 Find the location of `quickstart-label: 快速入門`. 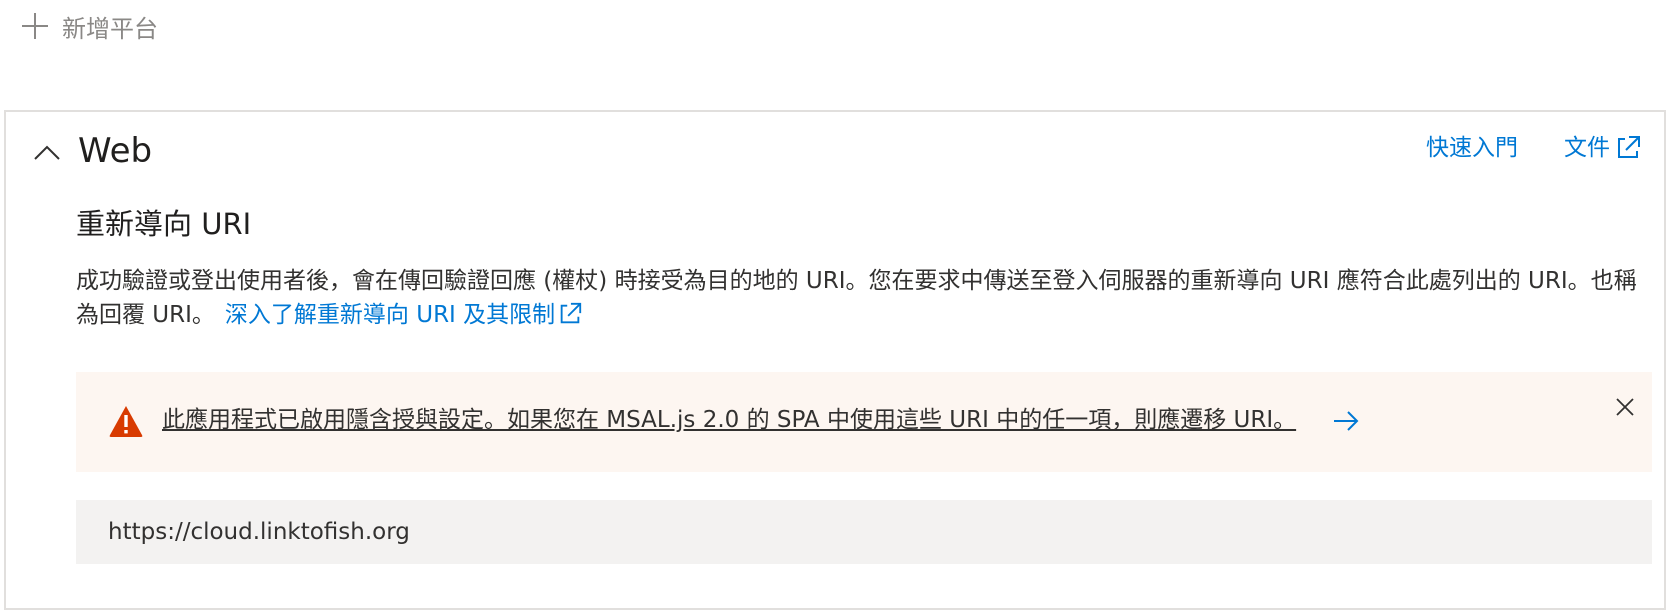

quickstart-label: 快速入門 is located at coordinates (1472, 148).